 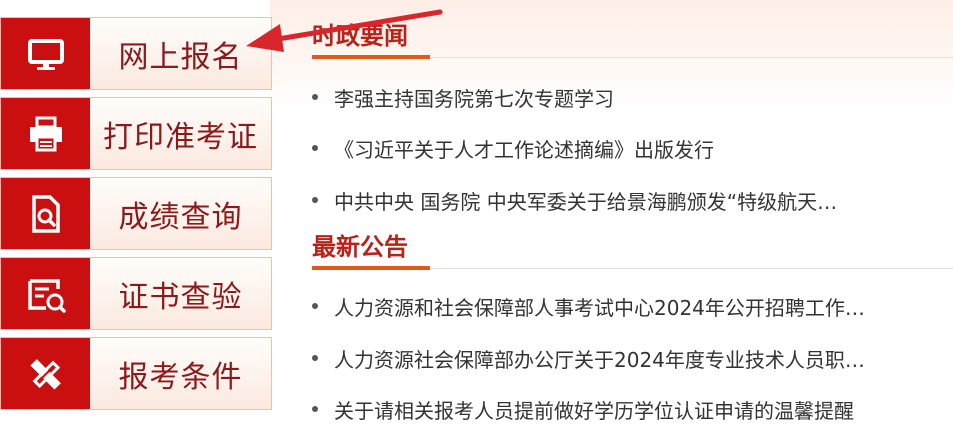 What do you see at coordinates (45, 213) in the screenshot?
I see `search-document-icon` at bounding box center [45, 213].